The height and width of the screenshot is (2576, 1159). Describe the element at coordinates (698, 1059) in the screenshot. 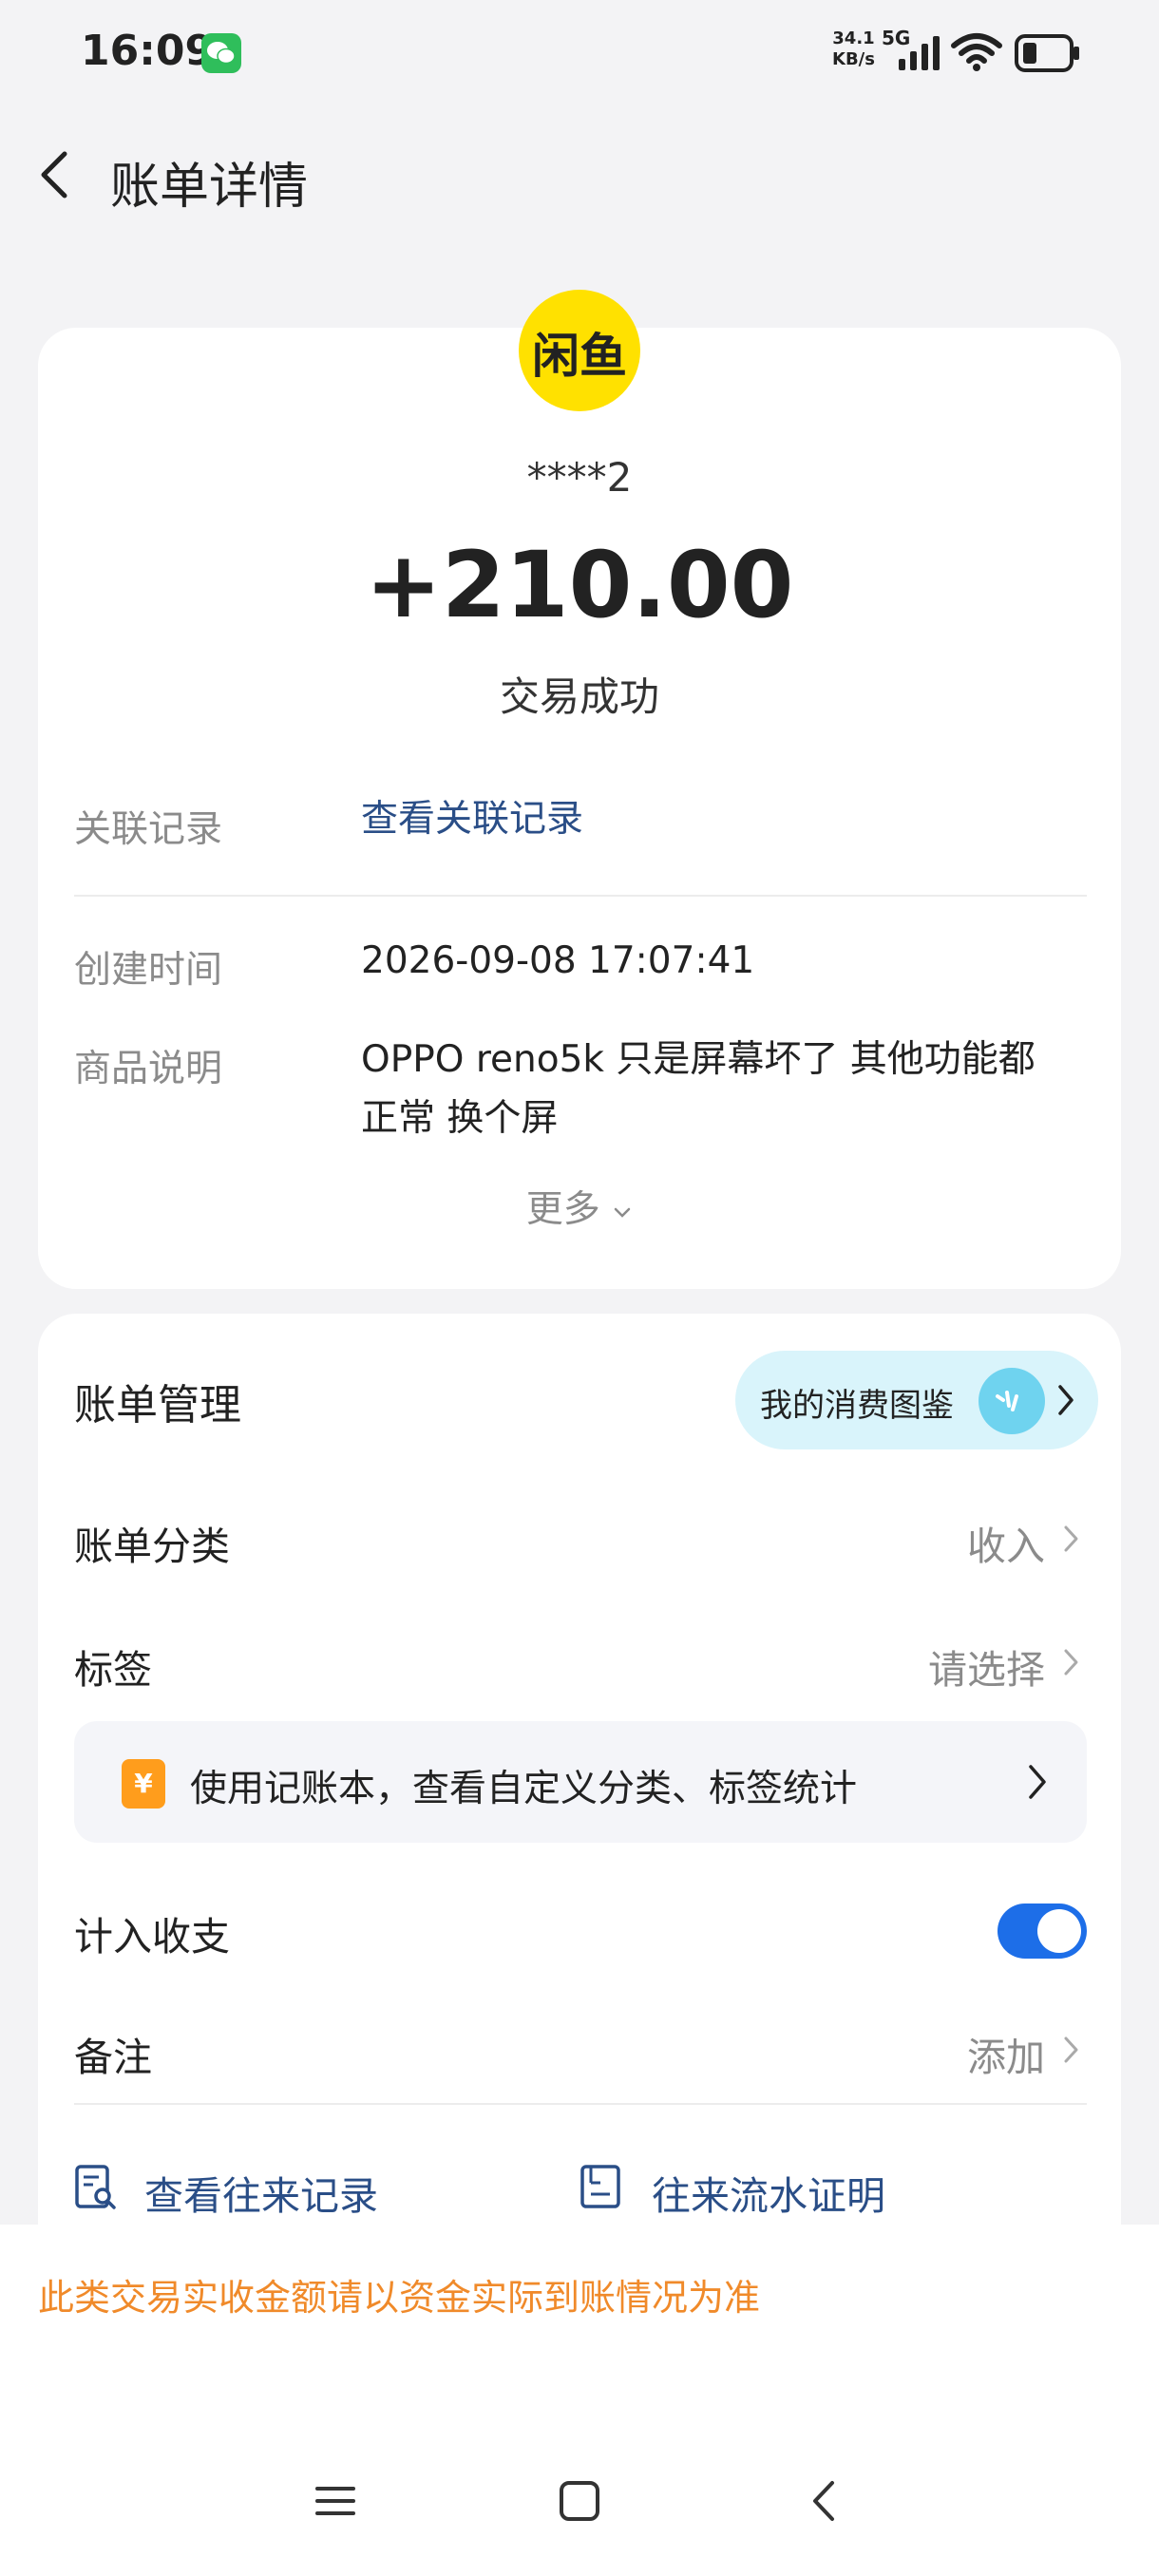

I see `product-desc-line: OPPO reno5k 只是屏幕坏了 其他功能都` at that location.